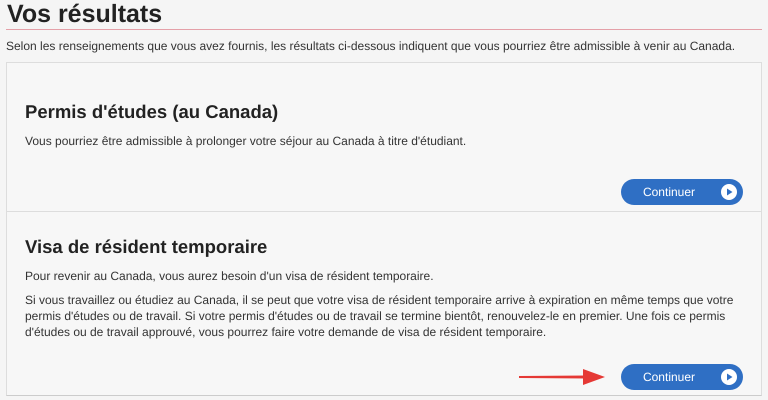 The image size is (768, 400). I want to click on result-title: Permis d'études (au Canada), so click(152, 112).